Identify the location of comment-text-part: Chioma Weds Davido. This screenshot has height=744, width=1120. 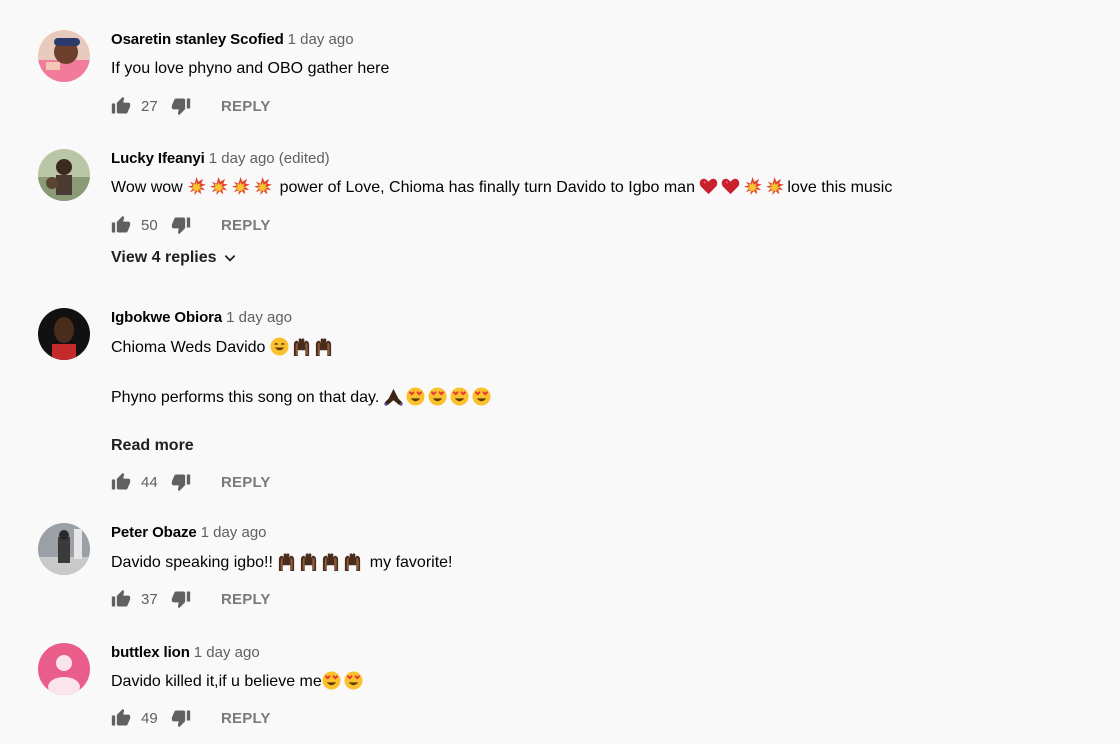
(188, 347).